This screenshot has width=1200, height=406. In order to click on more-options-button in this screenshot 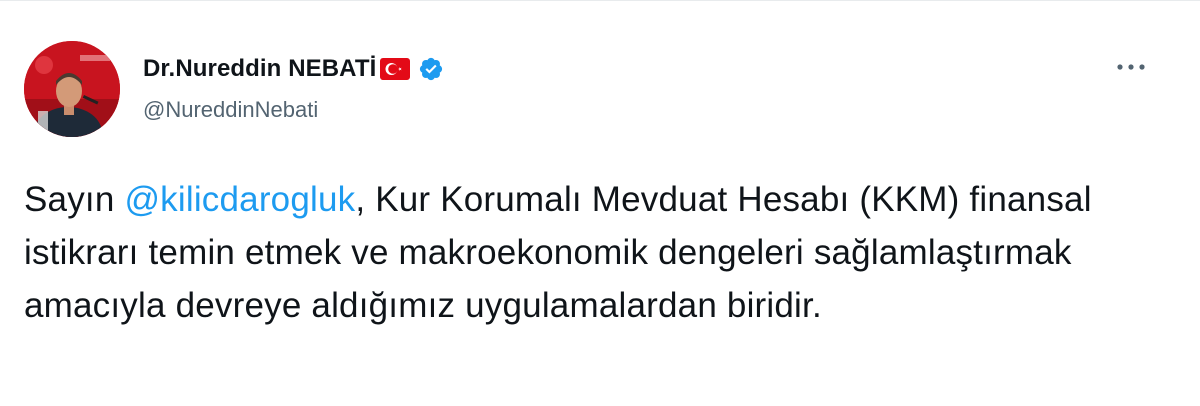, I will do `click(1131, 67)`.